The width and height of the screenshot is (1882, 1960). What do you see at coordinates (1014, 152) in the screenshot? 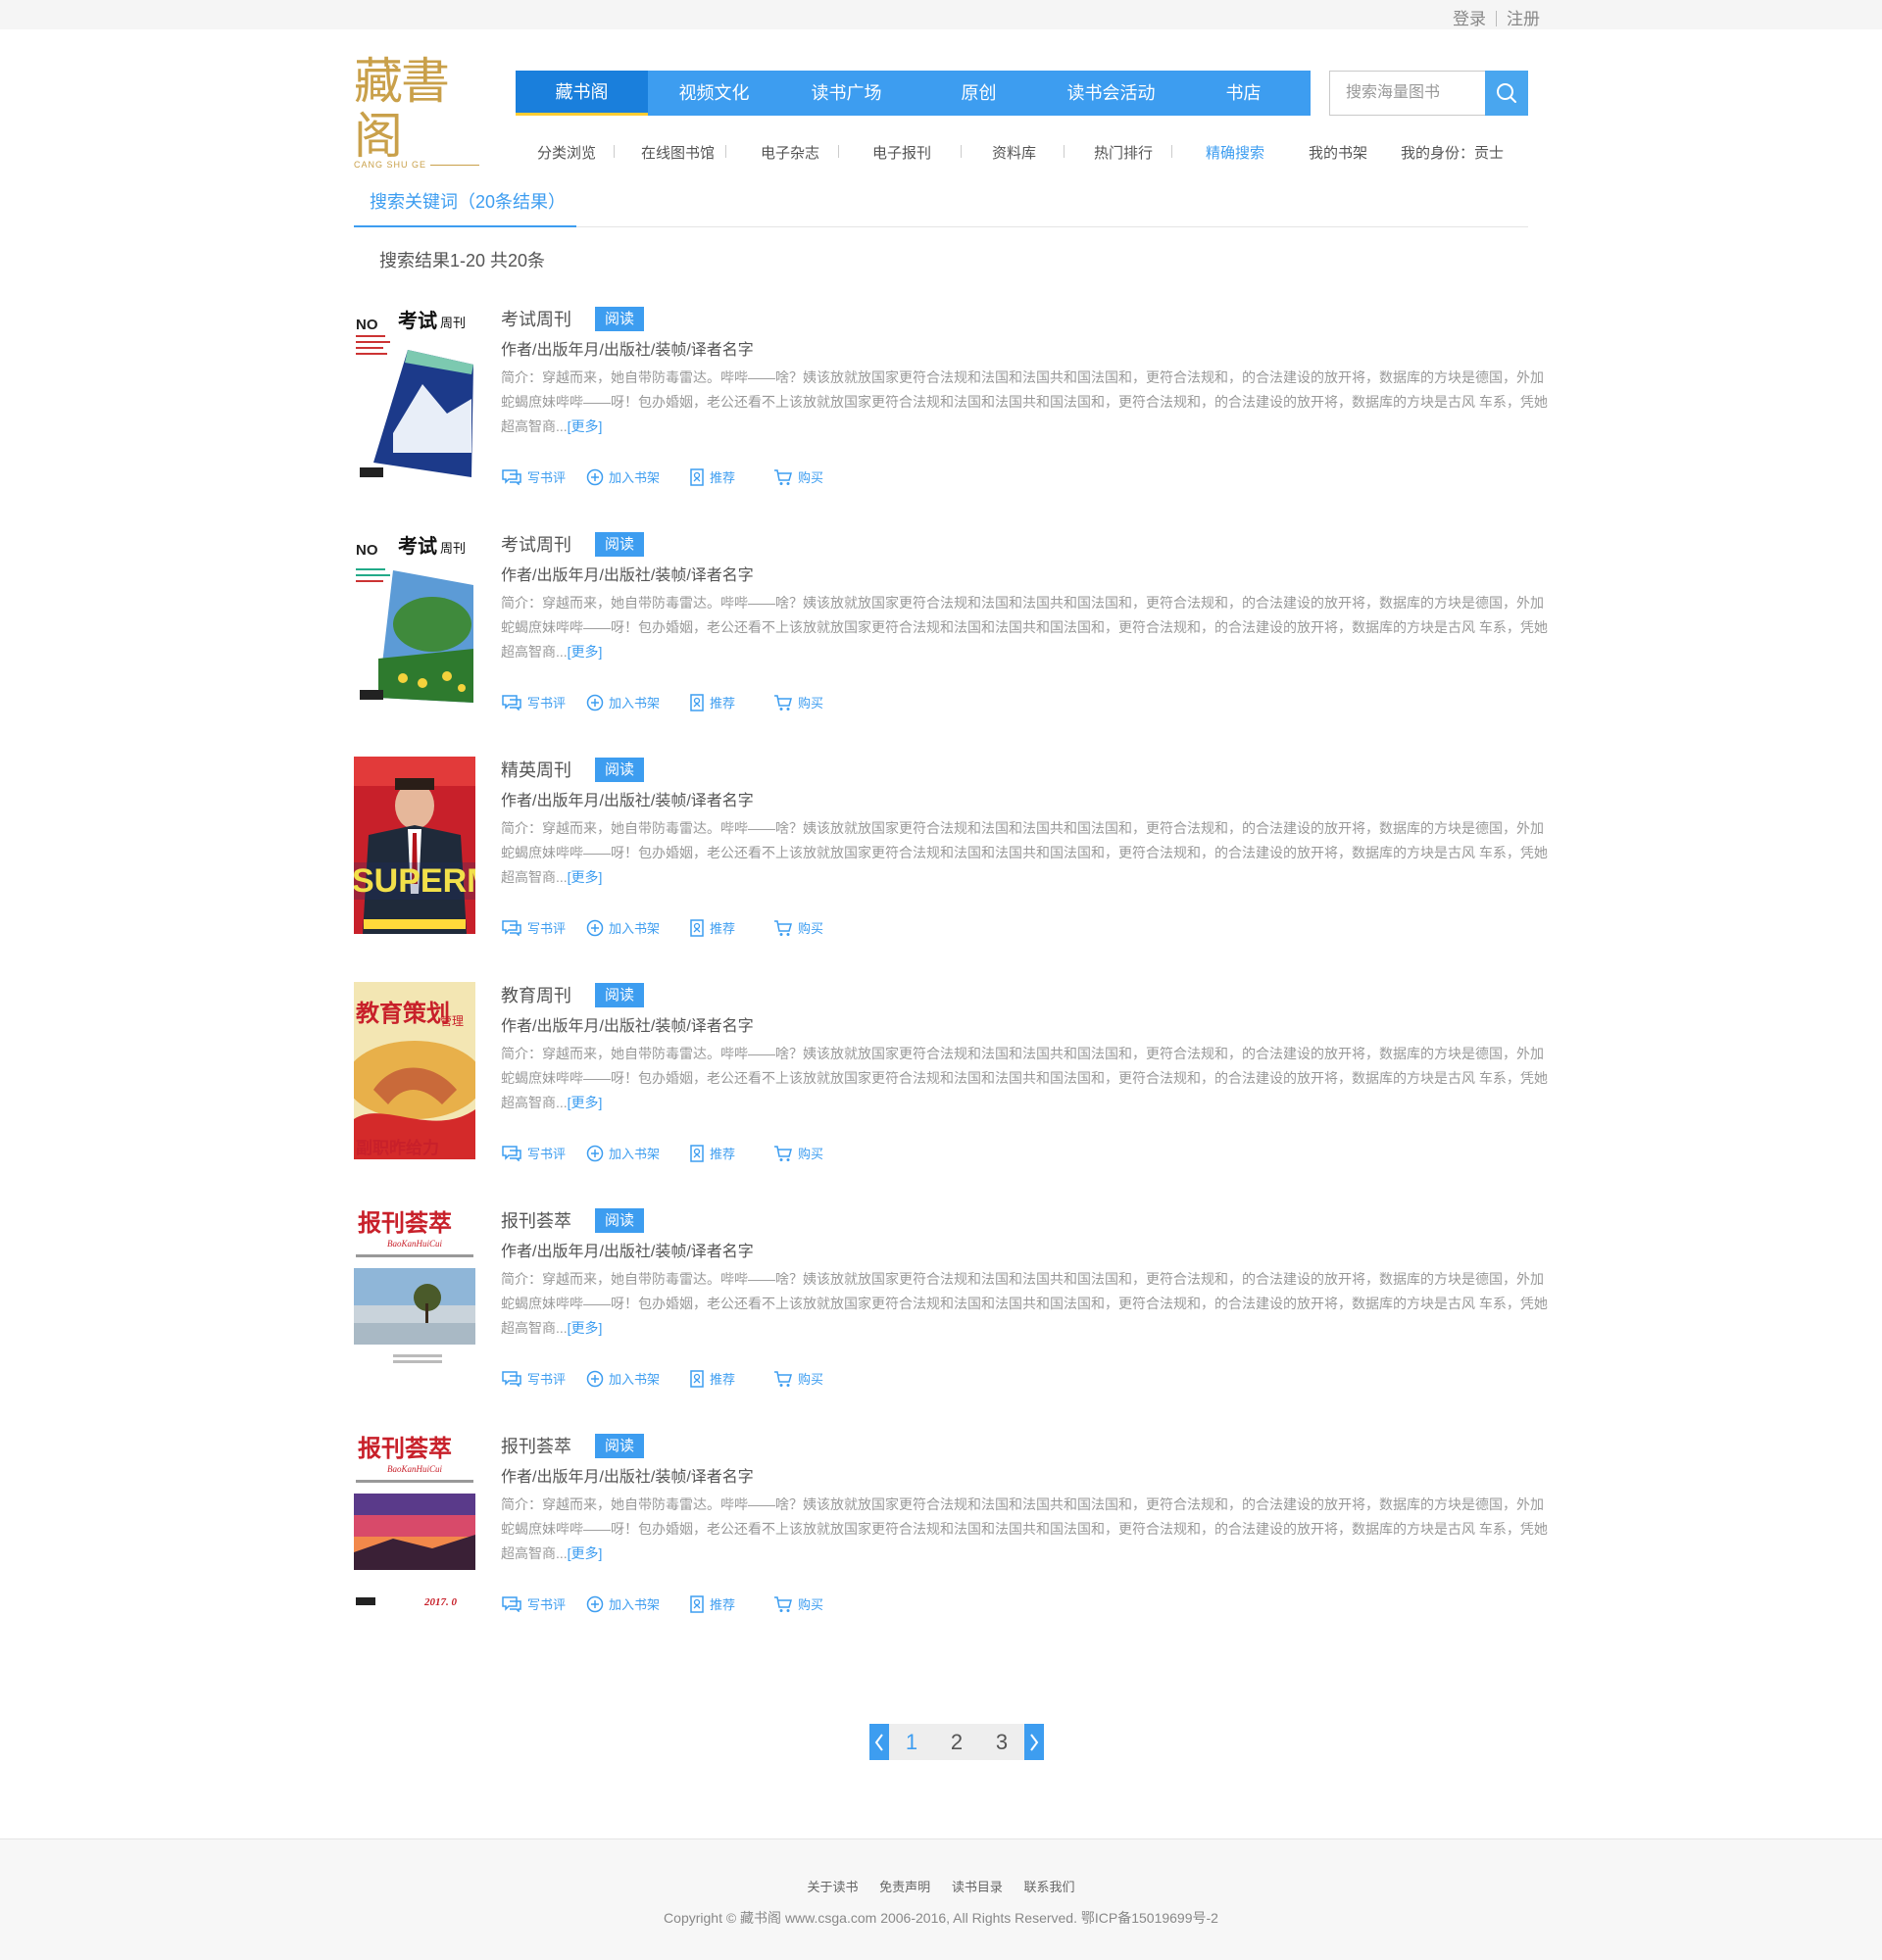
I see `subnav-database: 资料库` at bounding box center [1014, 152].